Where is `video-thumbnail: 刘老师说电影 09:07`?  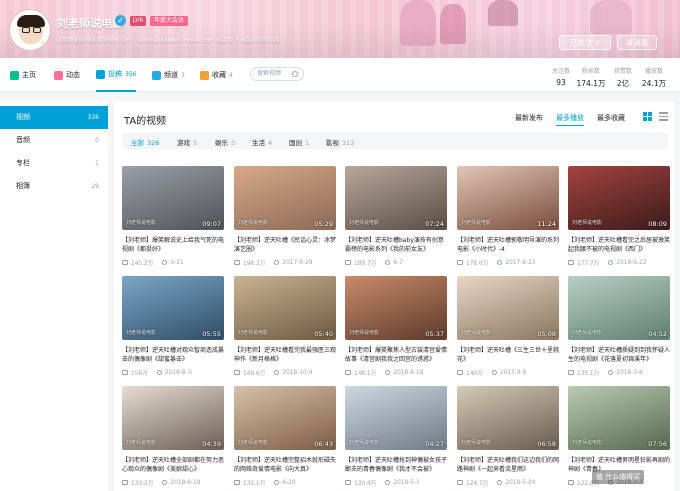 video-thumbnail: 刘老师说电影 09:07 is located at coordinates (173, 198).